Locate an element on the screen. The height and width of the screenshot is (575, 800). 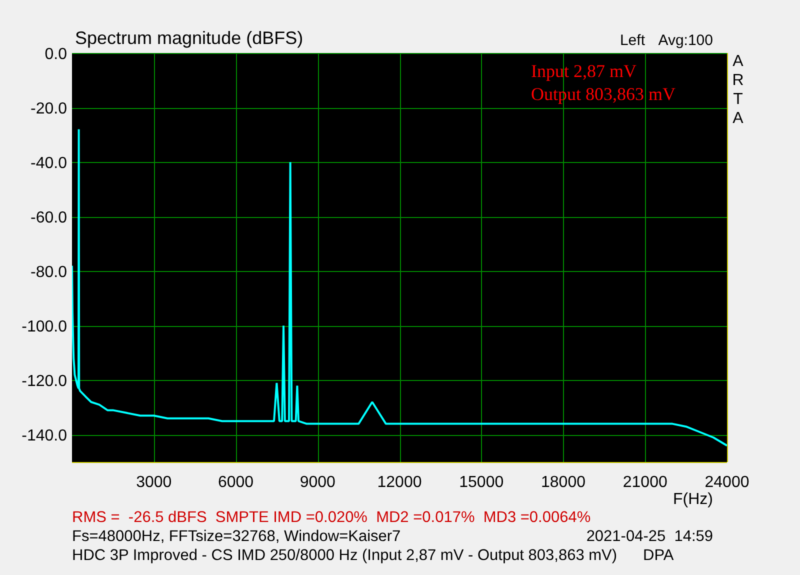
x-tick-label: 21000 is located at coordinates (645, 482).